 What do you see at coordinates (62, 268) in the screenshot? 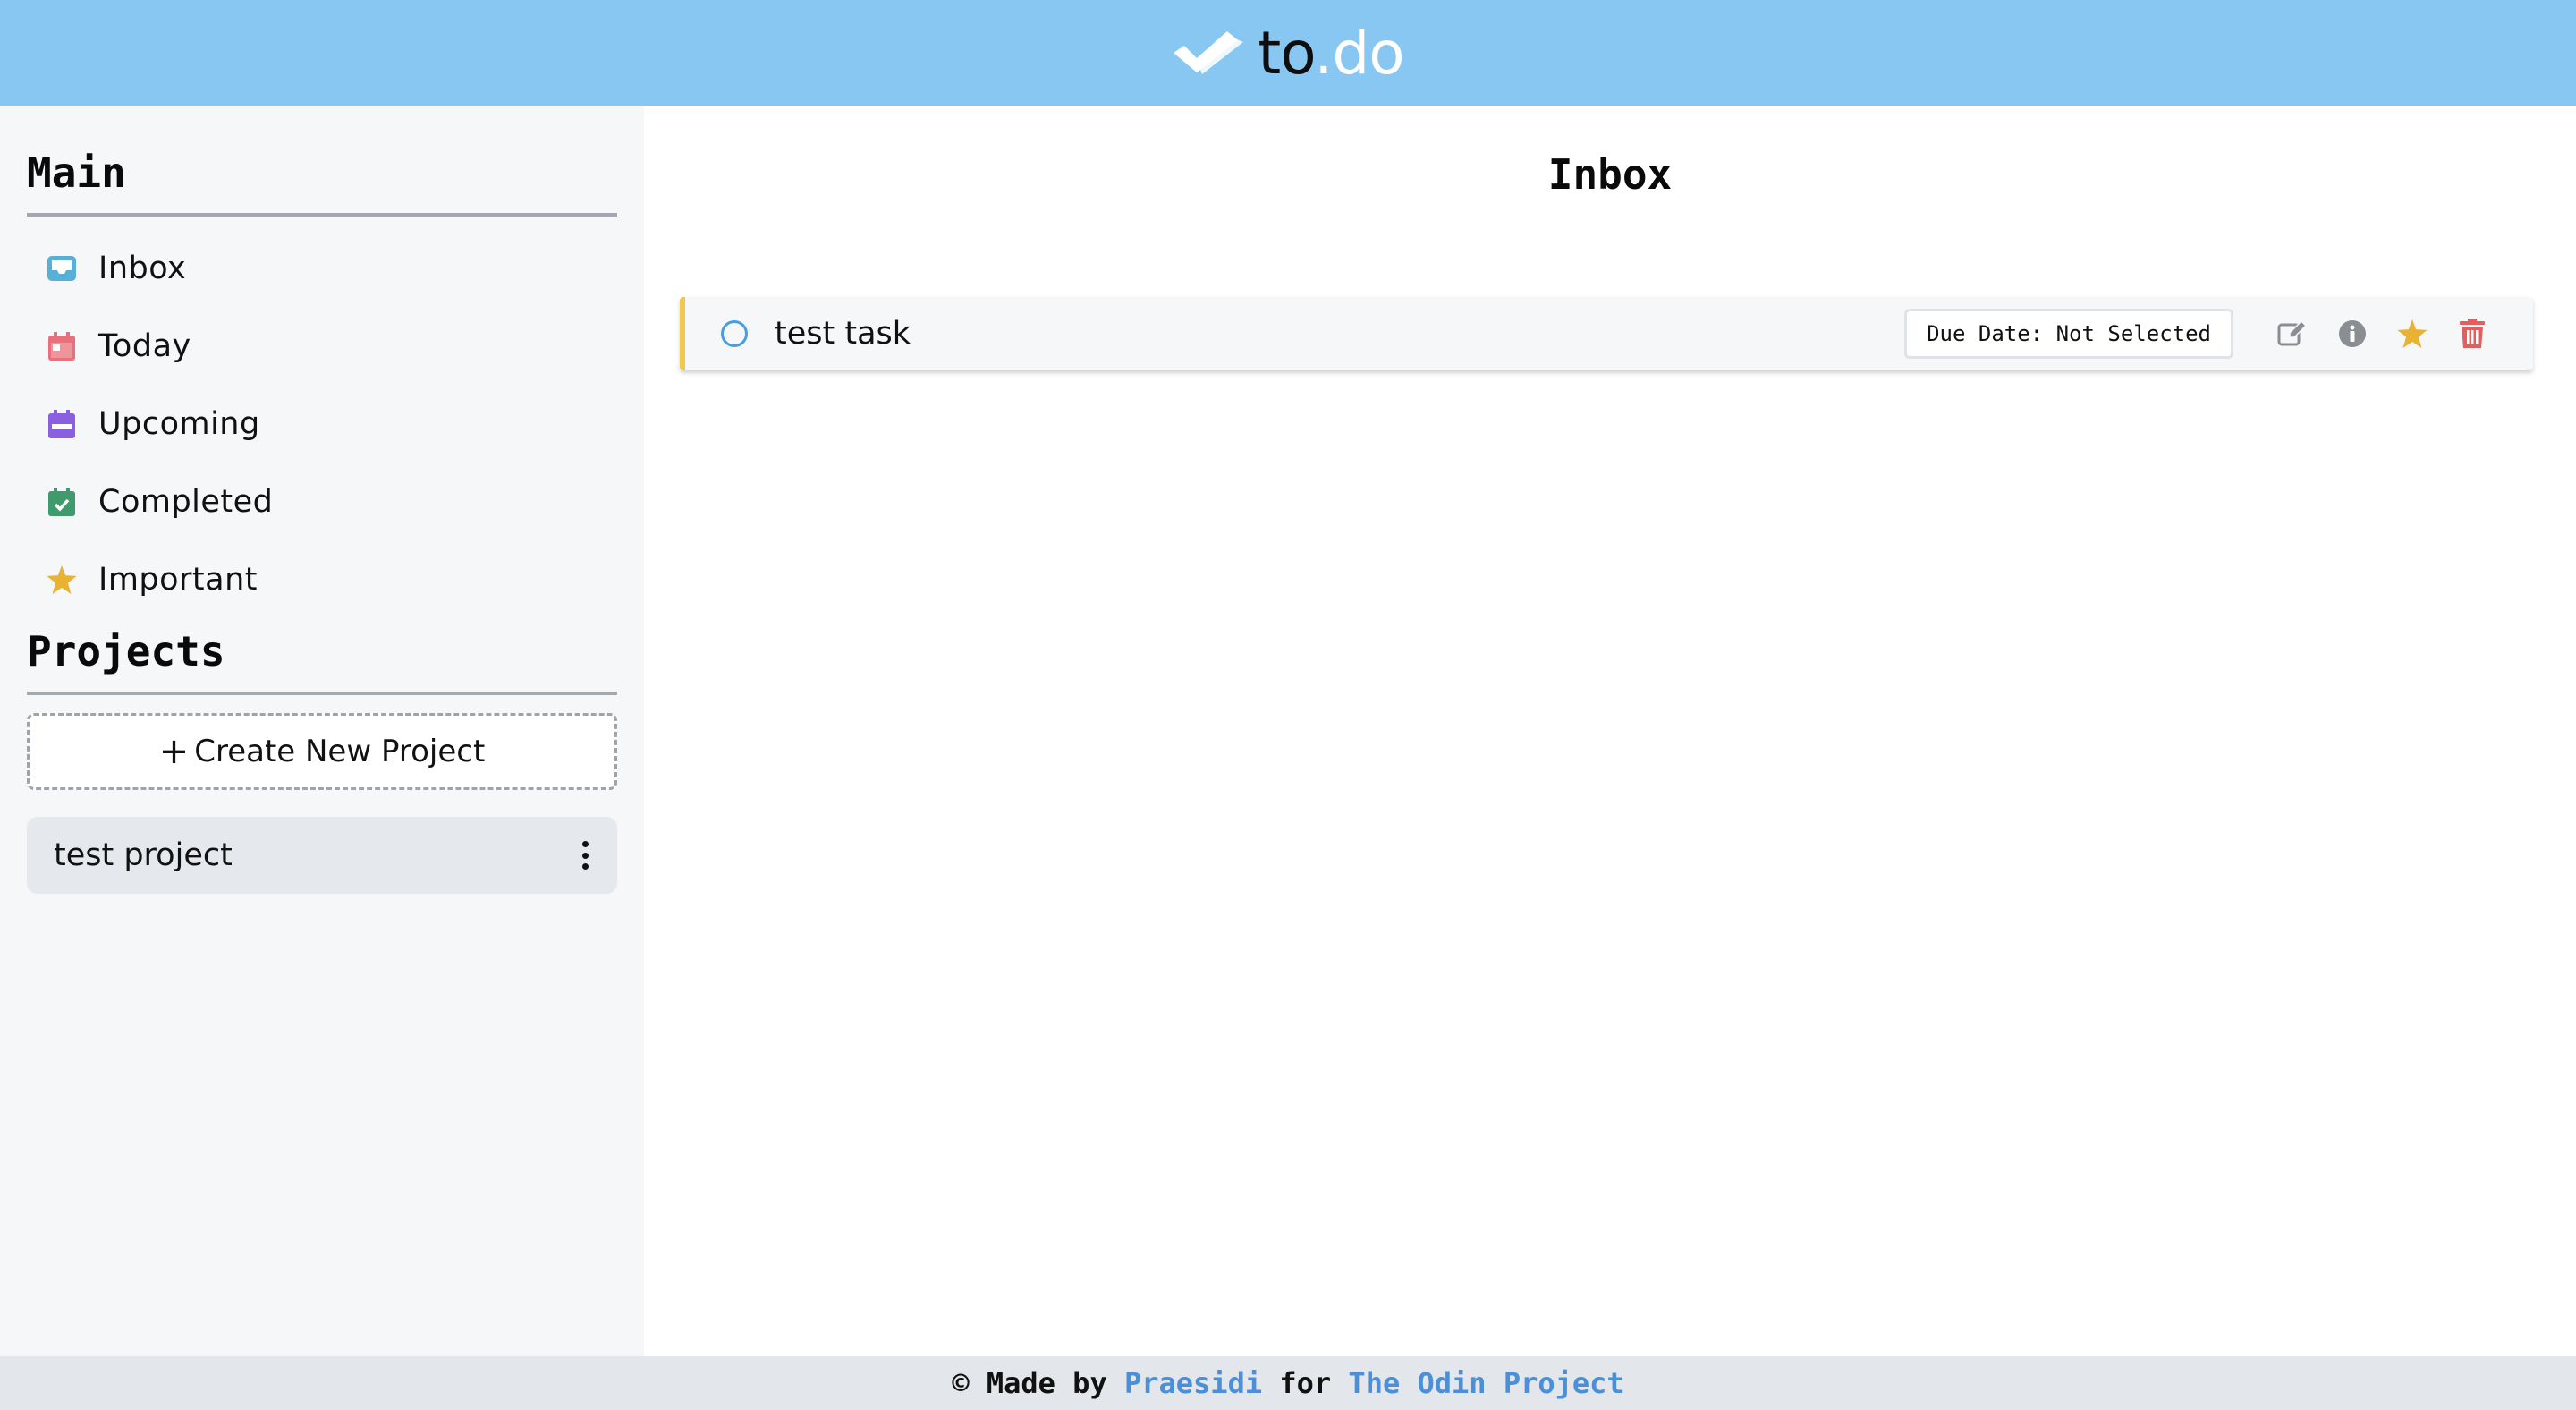
I see `inbox-icon` at bounding box center [62, 268].